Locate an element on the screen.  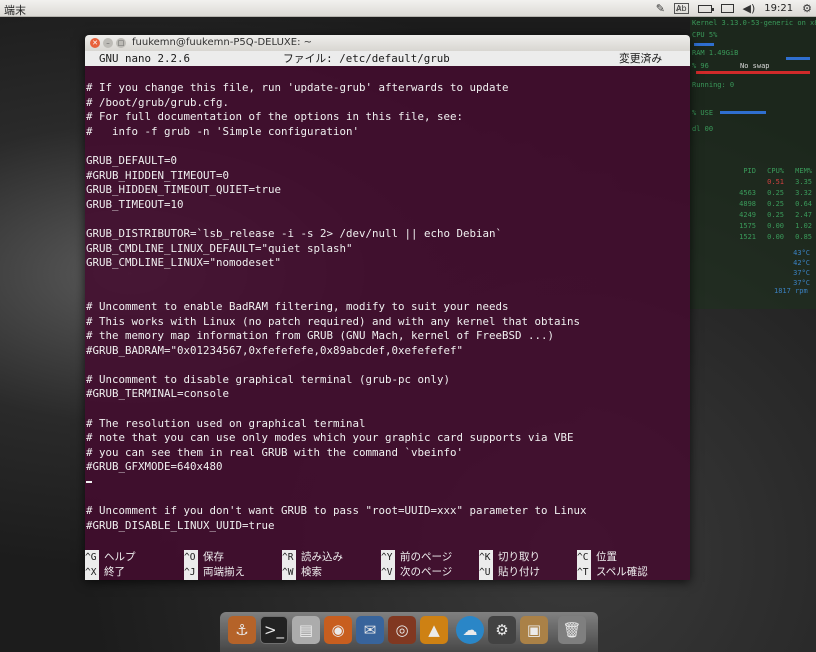
table-cell: 0.64 is located at coordinates (803, 204).